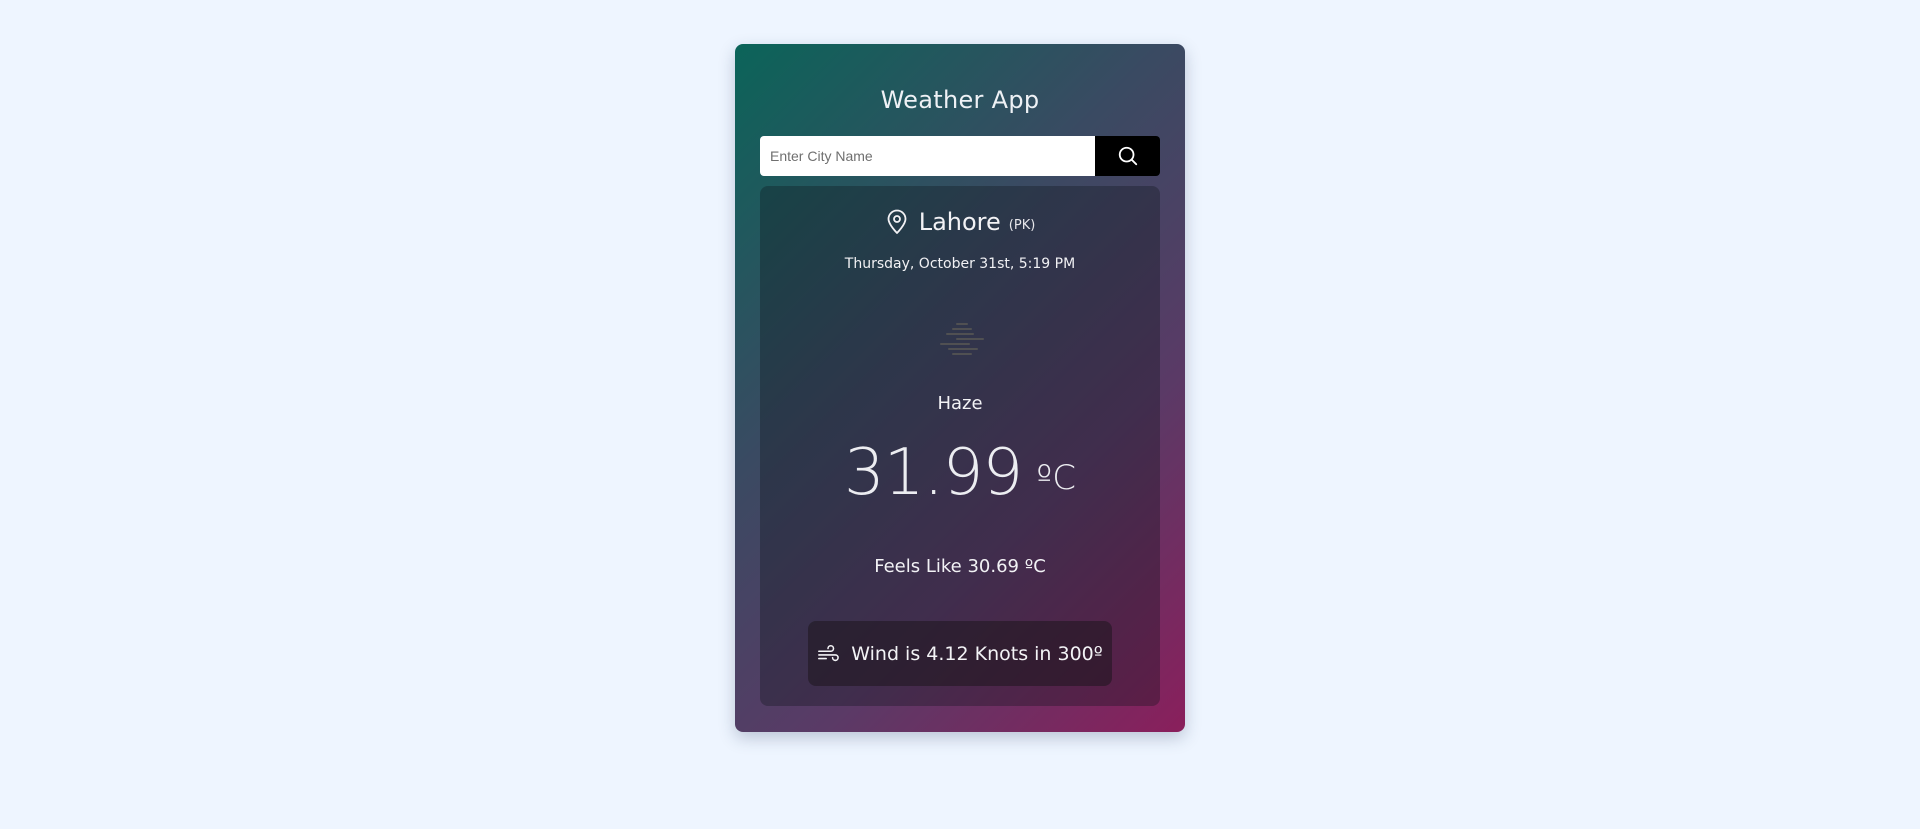 The height and width of the screenshot is (829, 1920). I want to click on location: Lahore (PK), so click(960, 222).